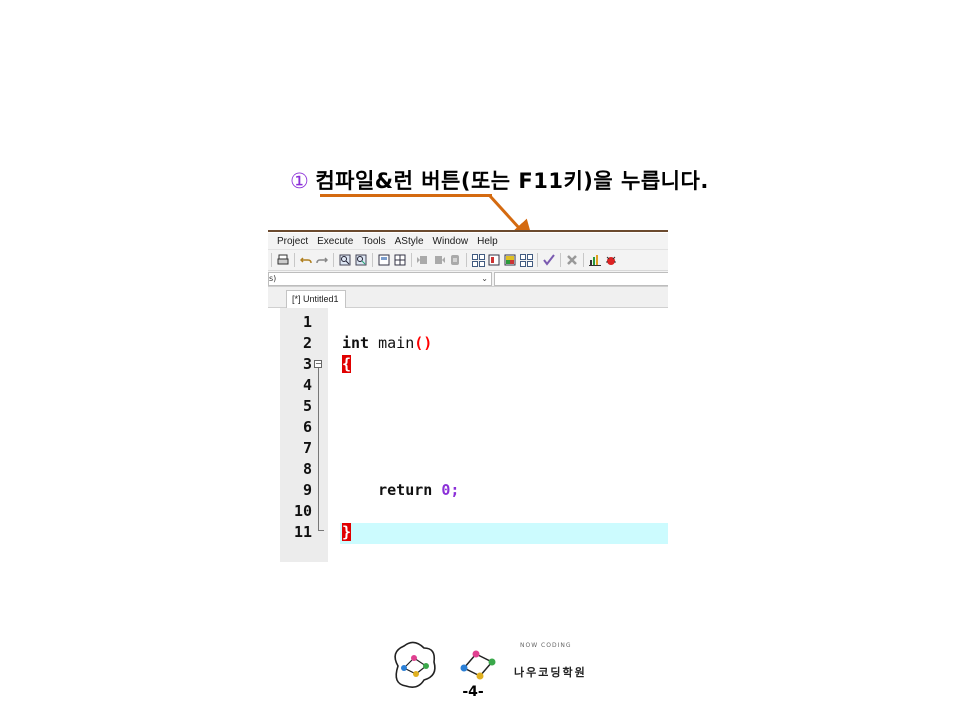 This screenshot has width=960, height=720. What do you see at coordinates (322, 260) in the screenshot?
I see `redo-icon` at bounding box center [322, 260].